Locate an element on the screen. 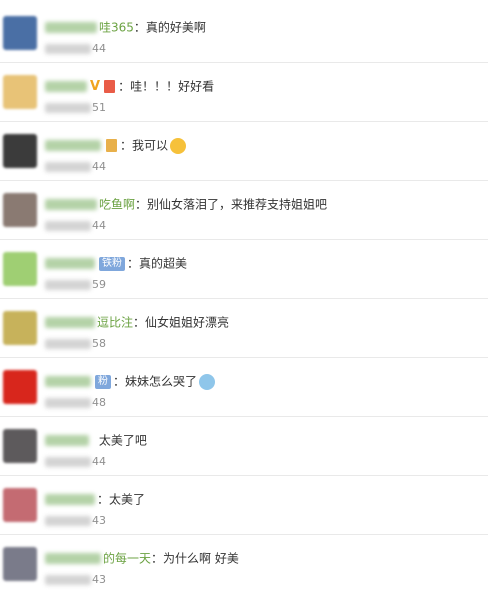 This screenshot has width=488, height=594. comment-text: 妹妹怎么哭了 is located at coordinates (161, 381).